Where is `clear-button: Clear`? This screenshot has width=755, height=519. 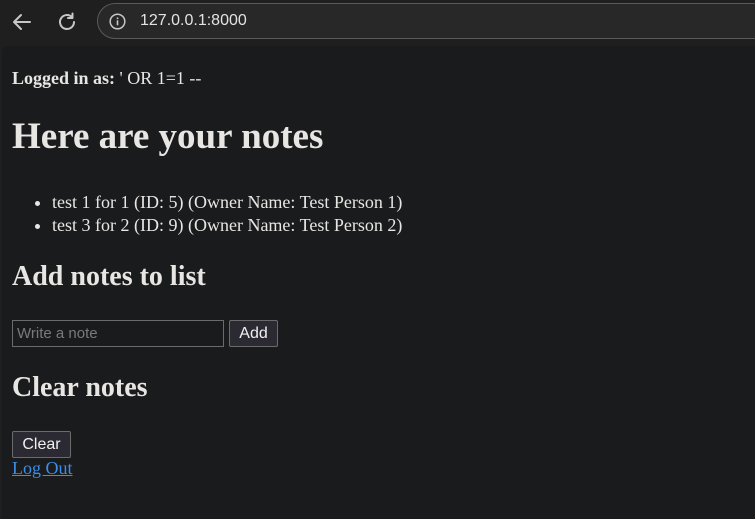 clear-button: Clear is located at coordinates (41, 444).